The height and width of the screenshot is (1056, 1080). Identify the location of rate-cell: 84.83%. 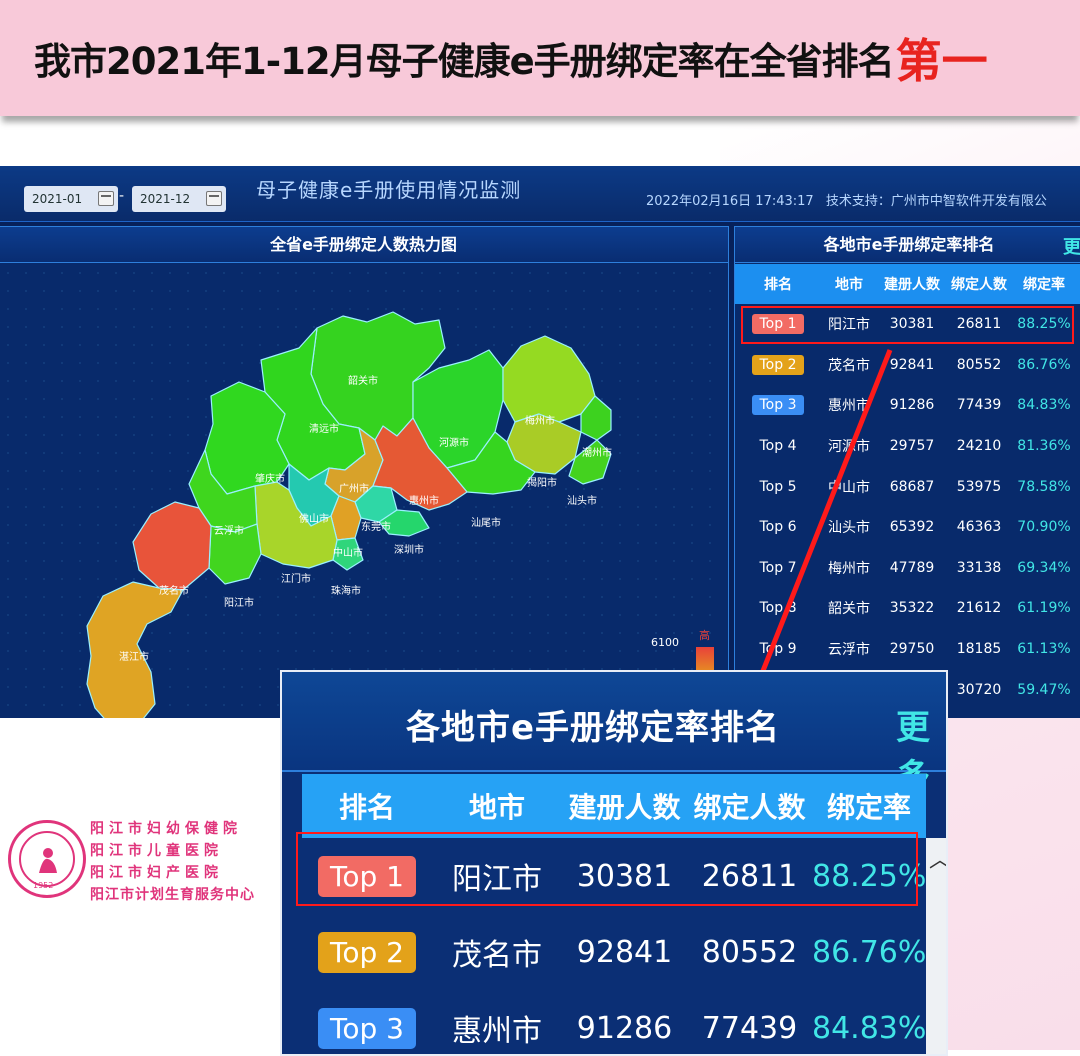
(869, 1028).